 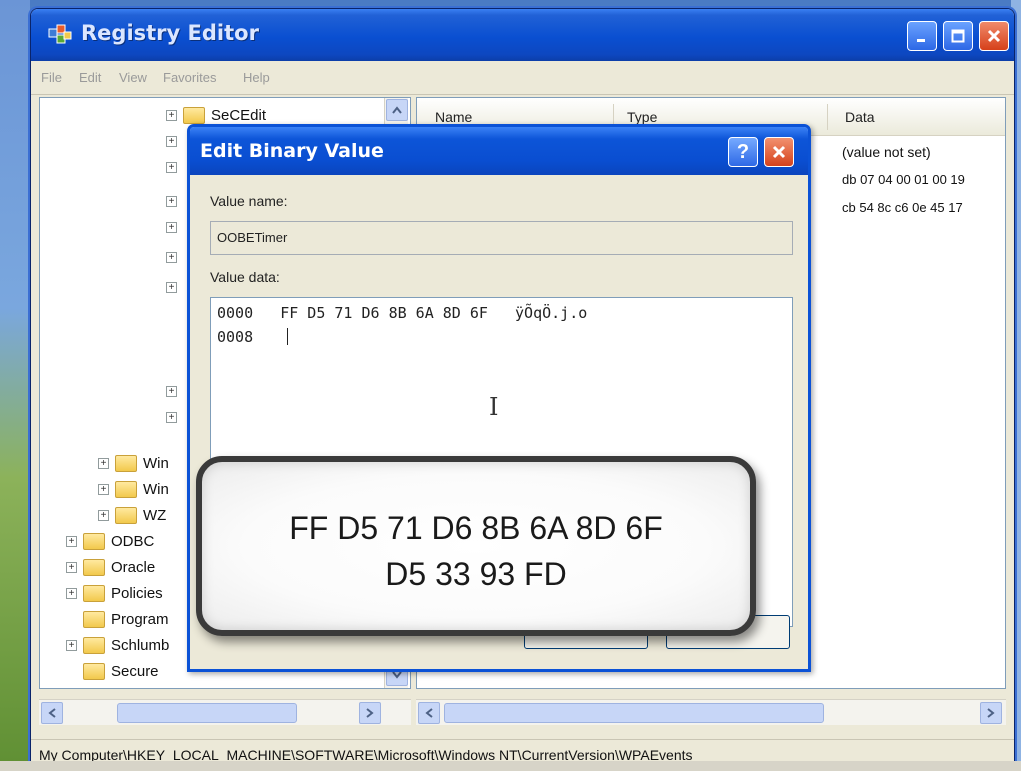 I want to click on minimize-icon, so click(x=921, y=40).